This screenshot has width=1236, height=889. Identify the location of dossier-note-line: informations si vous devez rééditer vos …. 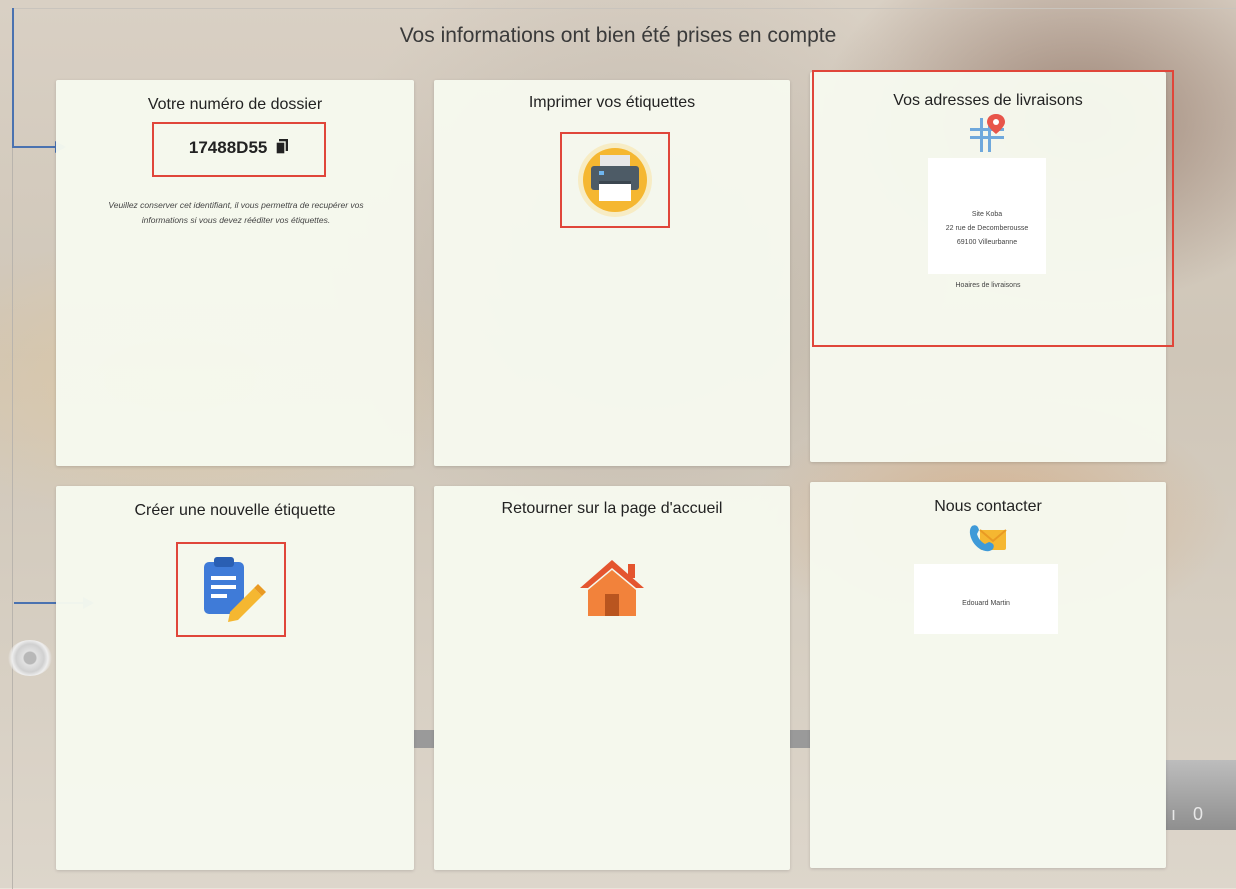
(236, 220).